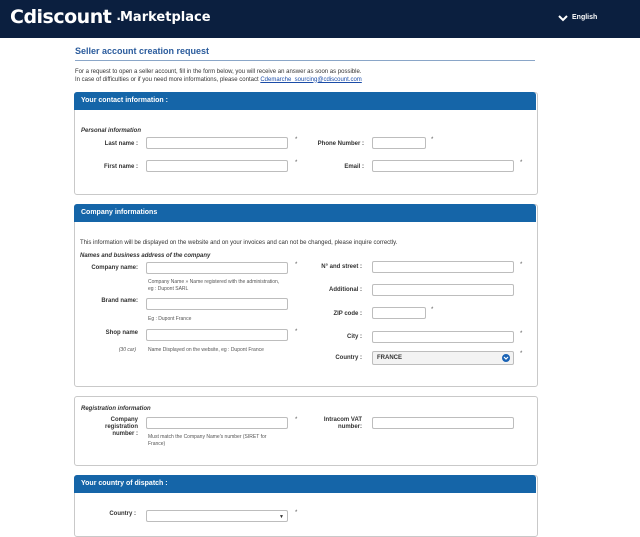  What do you see at coordinates (305, 213) in the screenshot?
I see `company-panel-header: Company informations` at bounding box center [305, 213].